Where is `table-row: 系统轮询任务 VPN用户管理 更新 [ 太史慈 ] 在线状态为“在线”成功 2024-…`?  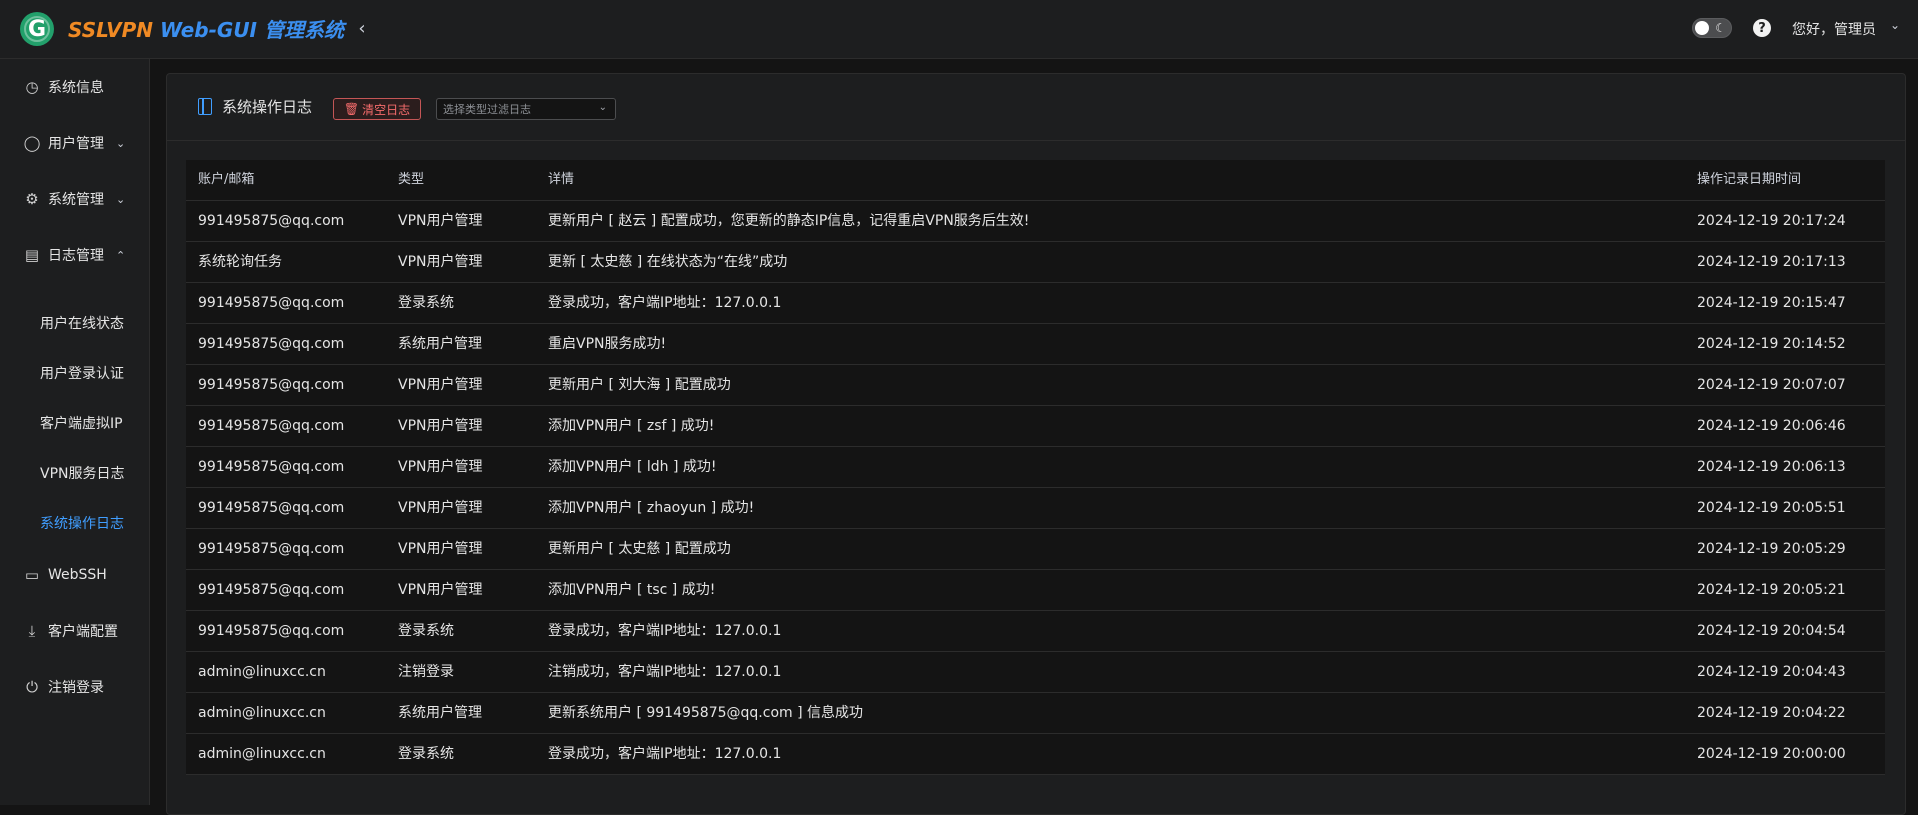 table-row: 系统轮询任务 VPN用户管理 更新 [ 太史慈 ] 在线状态为“在线”成功 2024-… is located at coordinates (1035, 262).